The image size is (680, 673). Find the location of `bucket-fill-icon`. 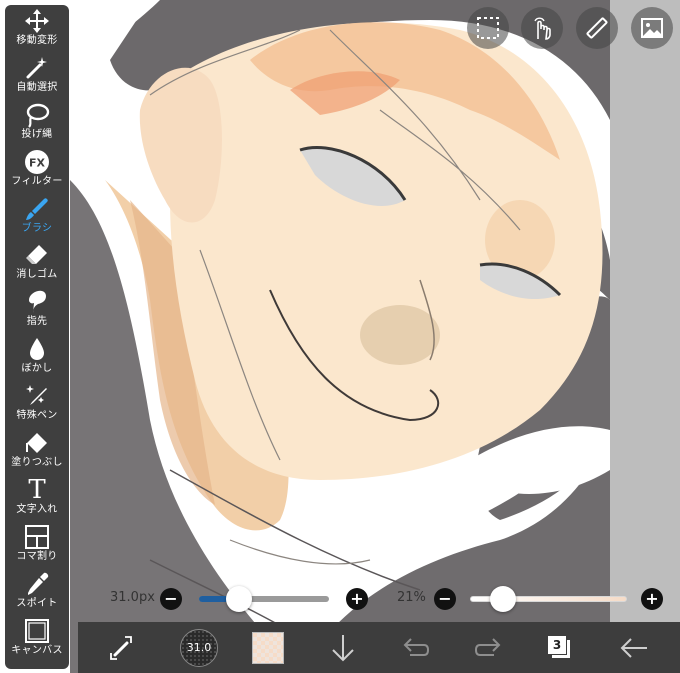

bucket-fill-icon is located at coordinates (37, 443).